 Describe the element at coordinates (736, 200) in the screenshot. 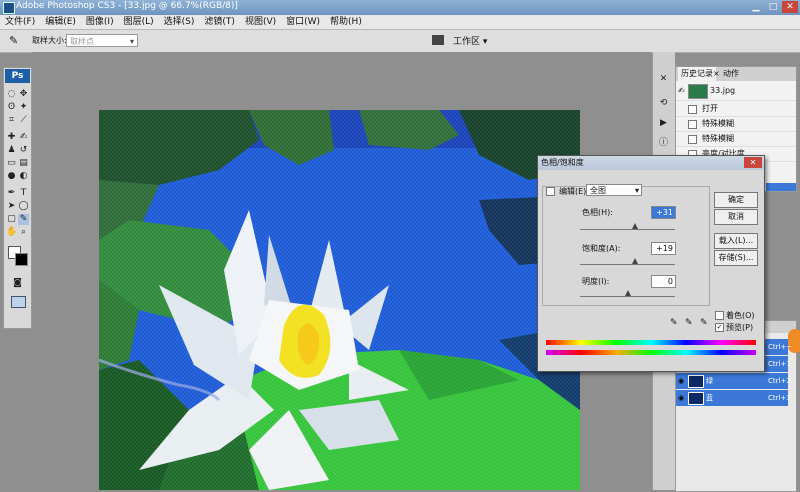

I see `ok-button: 确定` at that location.